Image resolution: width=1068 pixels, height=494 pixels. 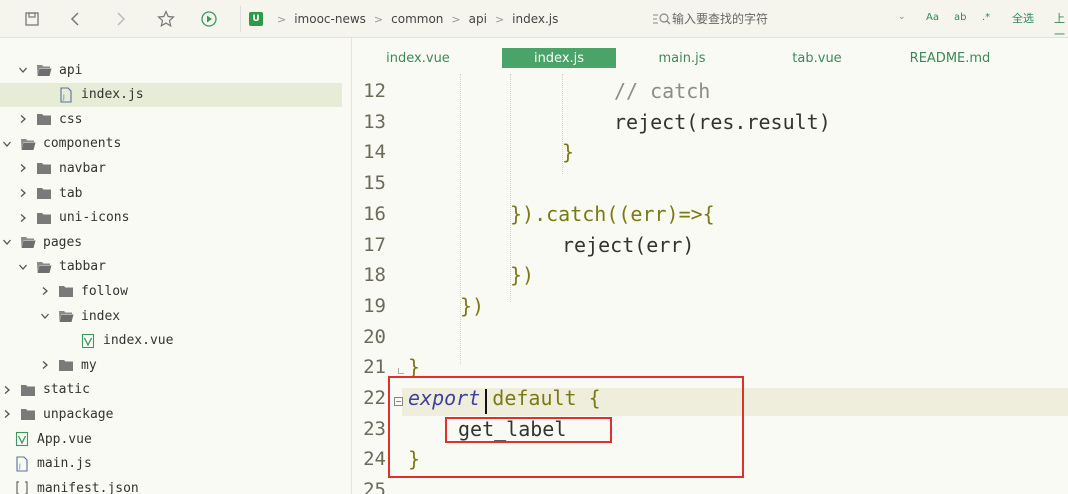 I want to click on js-file-icon: J, so click(x=22, y=464).